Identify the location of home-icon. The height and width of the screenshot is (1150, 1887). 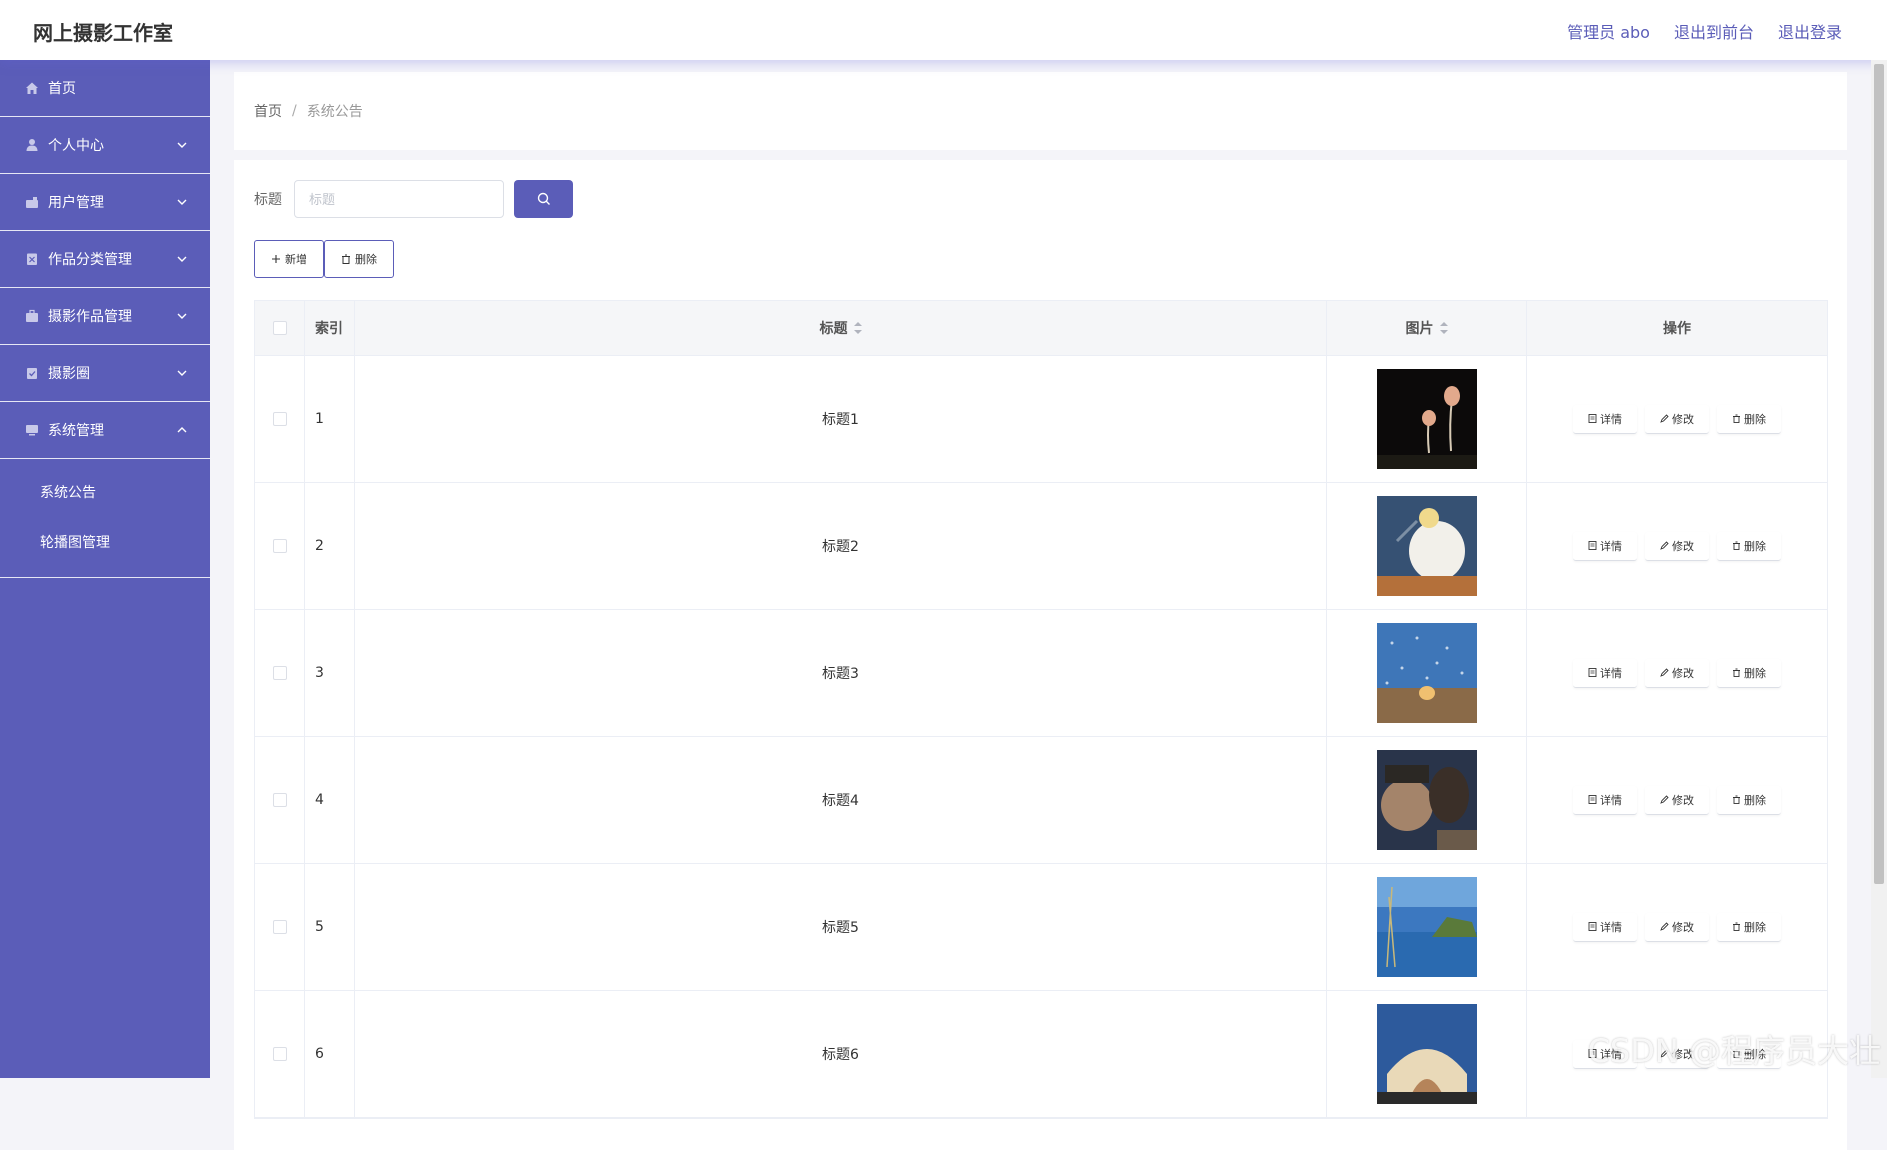
(32, 88).